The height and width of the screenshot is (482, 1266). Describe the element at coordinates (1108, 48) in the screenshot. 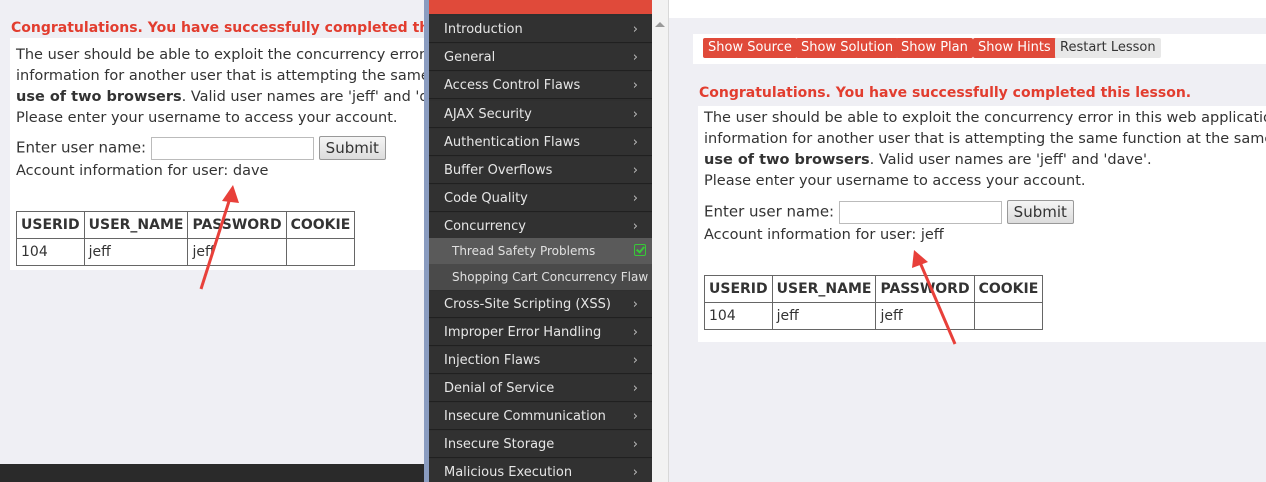

I see `restart-lesson-button: Restart Lesson` at that location.